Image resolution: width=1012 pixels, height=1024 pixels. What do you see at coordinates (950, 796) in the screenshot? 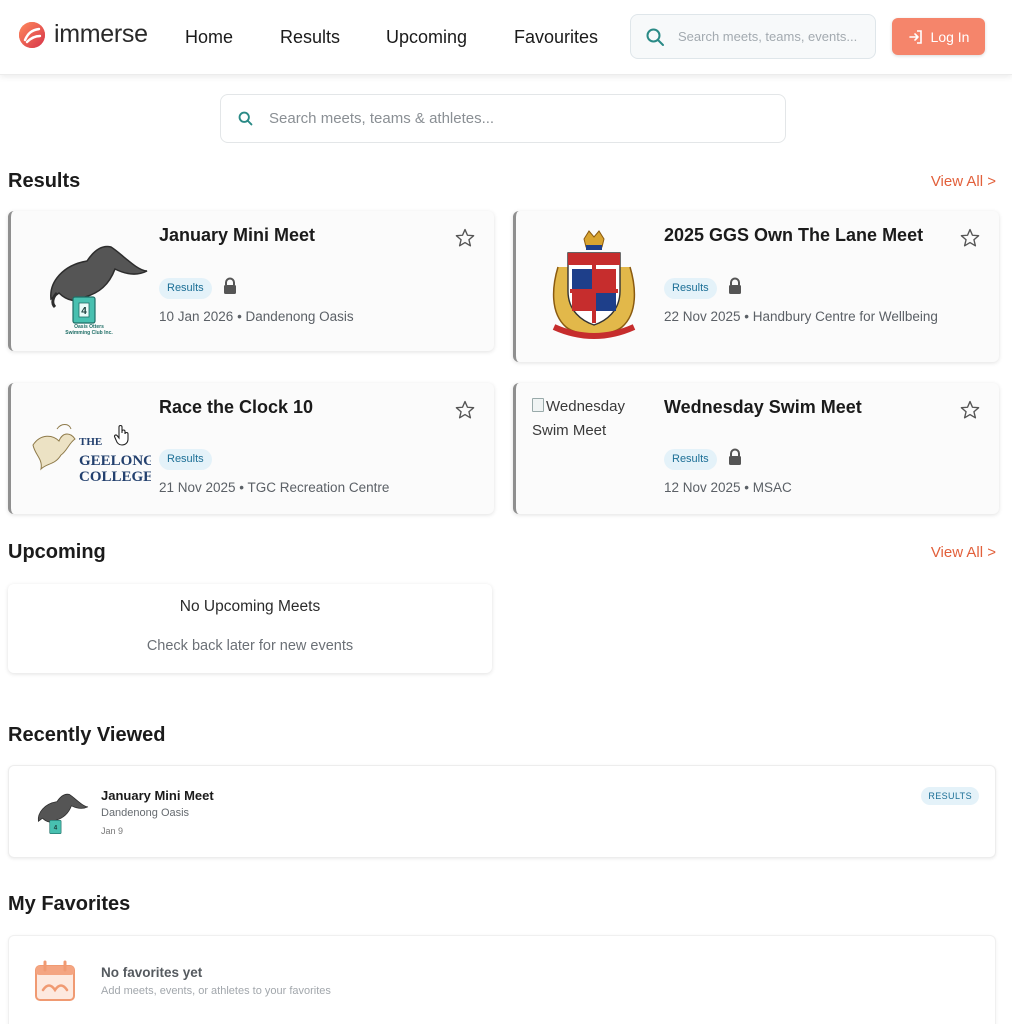
I see `results-badge: RESULTS` at bounding box center [950, 796].